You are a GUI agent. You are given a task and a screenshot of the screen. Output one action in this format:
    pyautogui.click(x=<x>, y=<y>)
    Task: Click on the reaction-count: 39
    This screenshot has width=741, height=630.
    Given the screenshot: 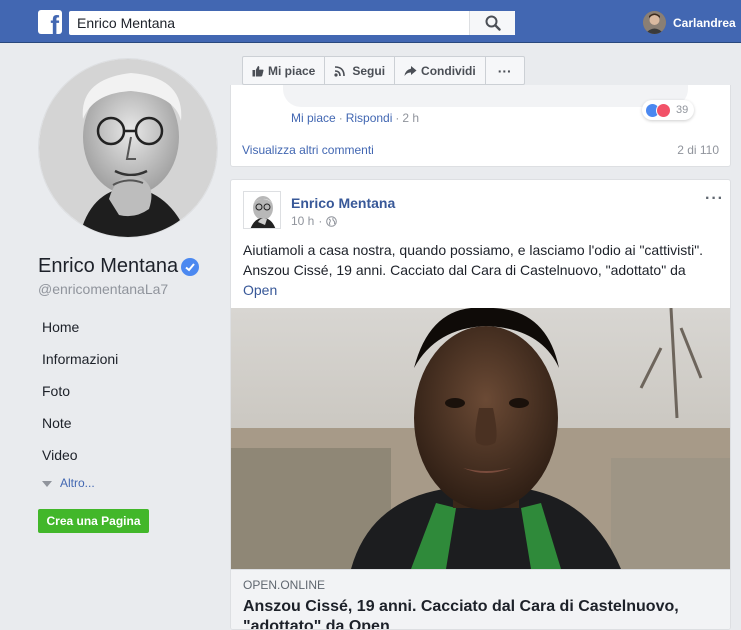 What is the action you would take?
    pyautogui.click(x=682, y=110)
    